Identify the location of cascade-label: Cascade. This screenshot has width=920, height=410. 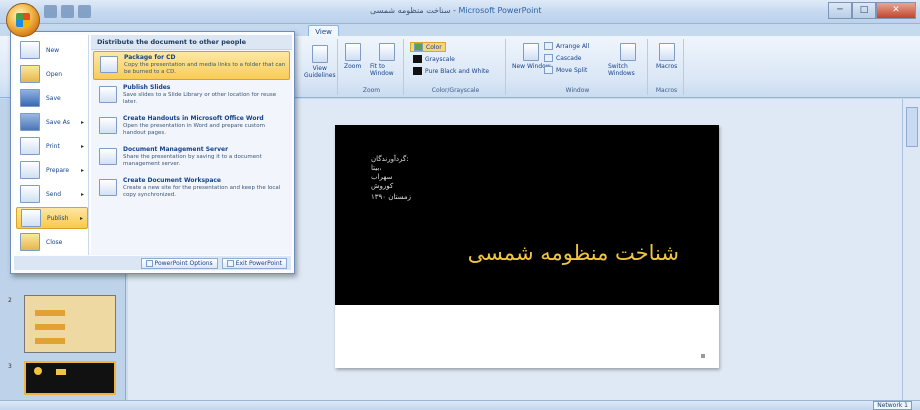
(569, 58).